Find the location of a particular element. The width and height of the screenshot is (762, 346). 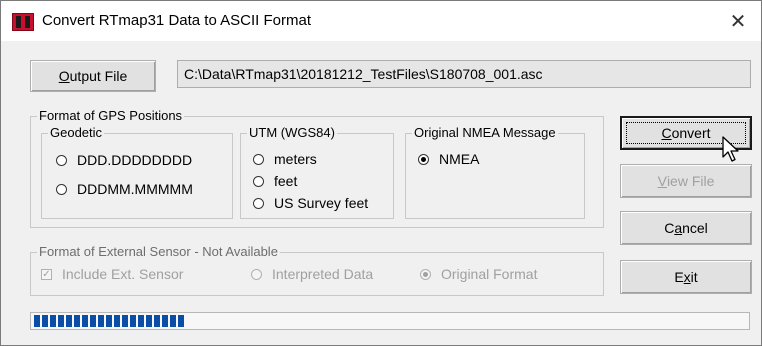

view-file-button: View File is located at coordinates (686, 181).